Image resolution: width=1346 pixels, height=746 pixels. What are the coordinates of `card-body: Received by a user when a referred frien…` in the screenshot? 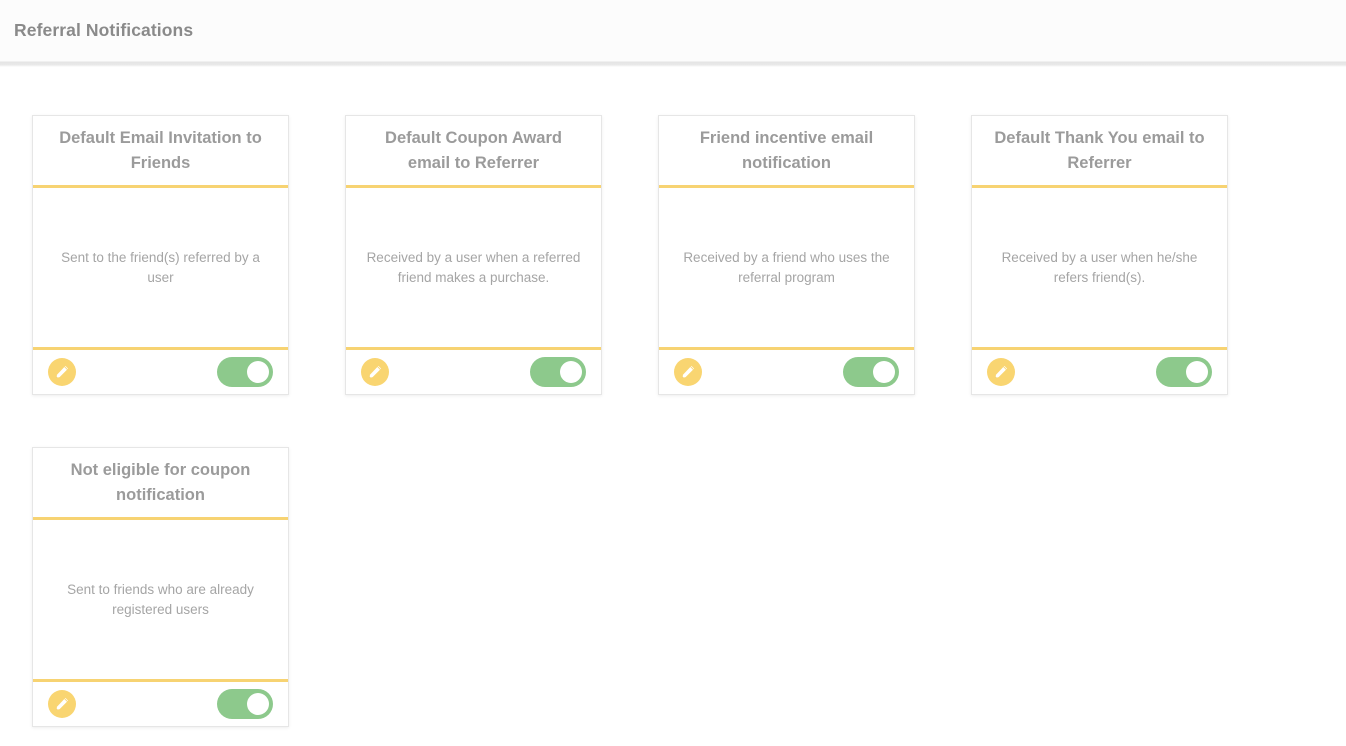 It's located at (473, 269).